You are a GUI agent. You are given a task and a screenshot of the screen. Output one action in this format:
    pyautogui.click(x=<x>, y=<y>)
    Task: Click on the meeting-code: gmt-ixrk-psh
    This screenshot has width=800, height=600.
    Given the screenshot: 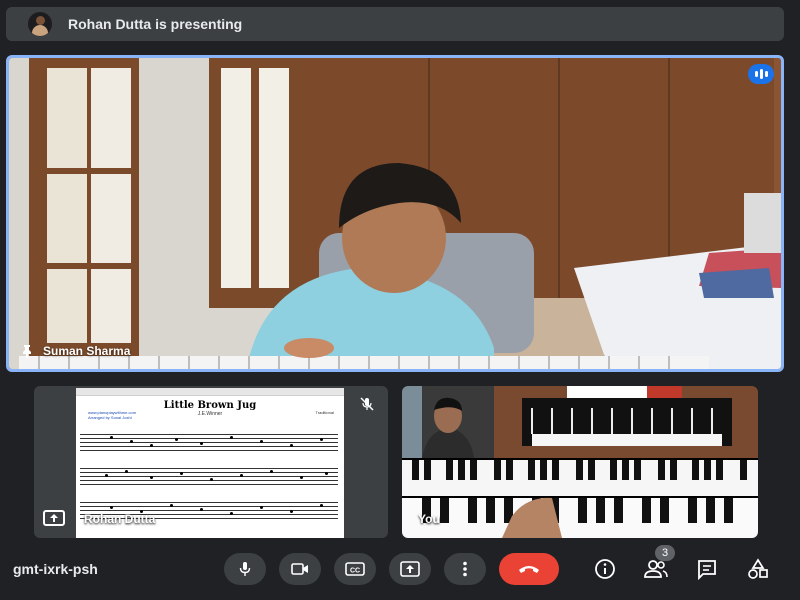 What is the action you would take?
    pyautogui.click(x=55, y=569)
    